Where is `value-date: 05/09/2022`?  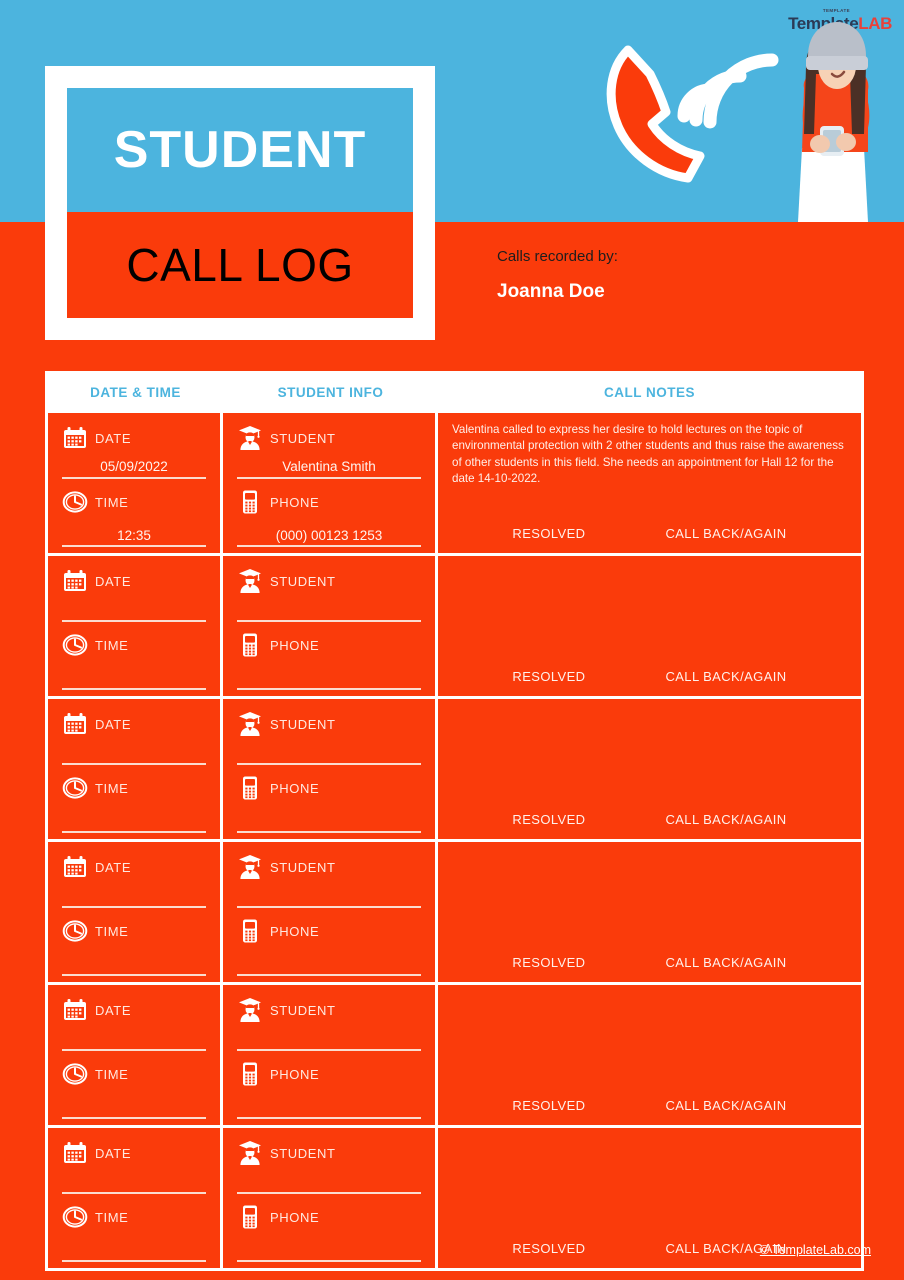 value-date: 05/09/2022 is located at coordinates (134, 467).